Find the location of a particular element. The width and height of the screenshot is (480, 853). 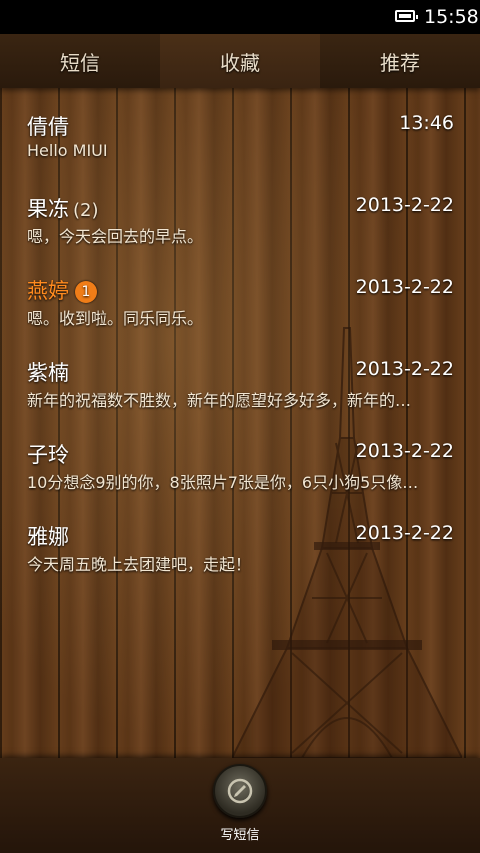

message-item: 果冻 (2) 2013-2-22 嗯，今天会回去的早点。 is located at coordinates (240, 211).